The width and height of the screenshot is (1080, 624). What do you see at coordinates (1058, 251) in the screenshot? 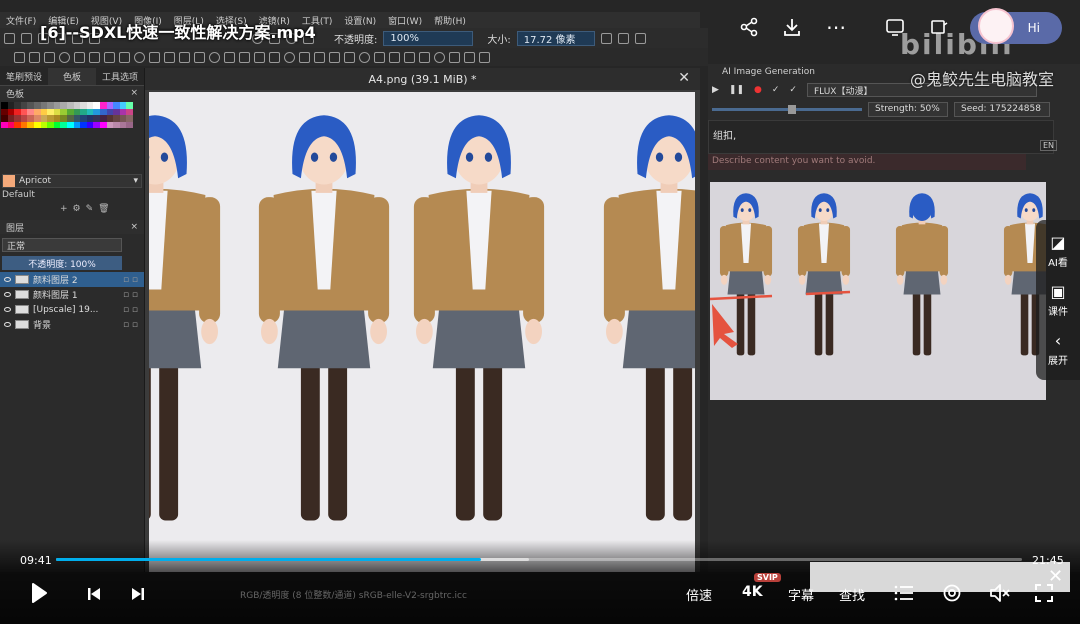
I see `side-panel-item: ◪ AI看` at bounding box center [1058, 251].